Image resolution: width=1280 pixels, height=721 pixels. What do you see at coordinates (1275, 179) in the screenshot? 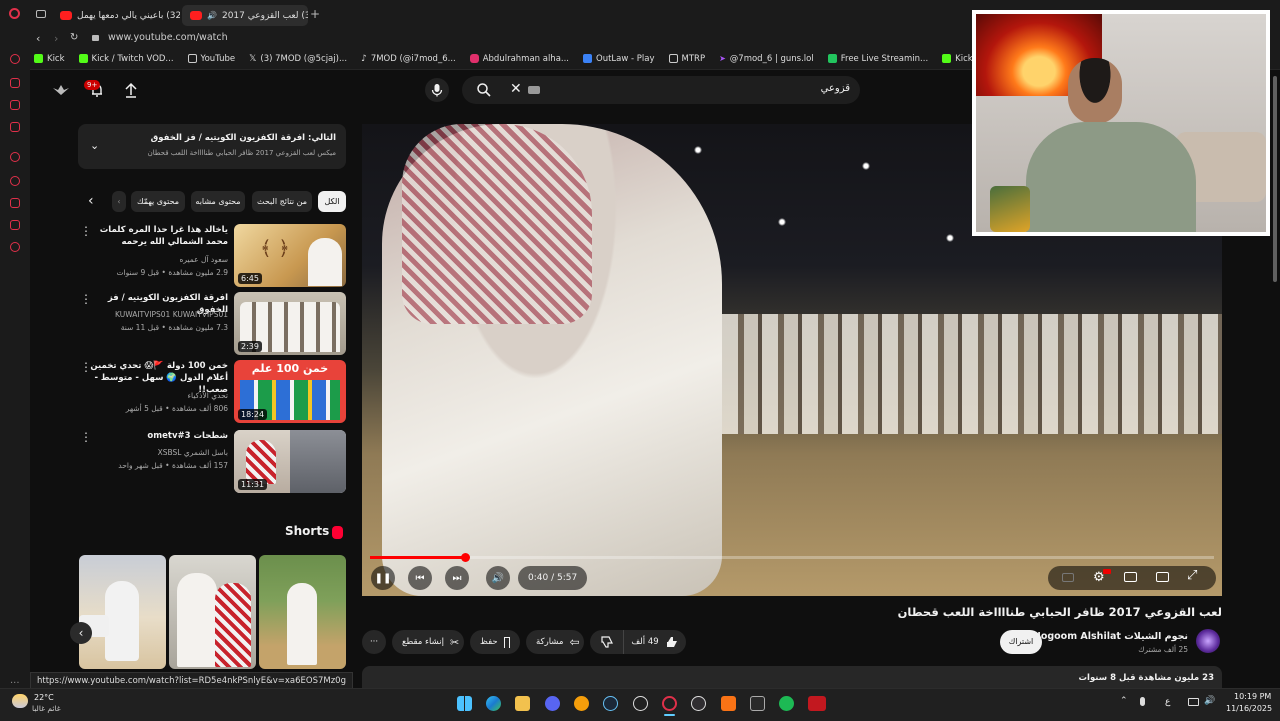
I see `scrollbar-thumb` at bounding box center [1275, 179].